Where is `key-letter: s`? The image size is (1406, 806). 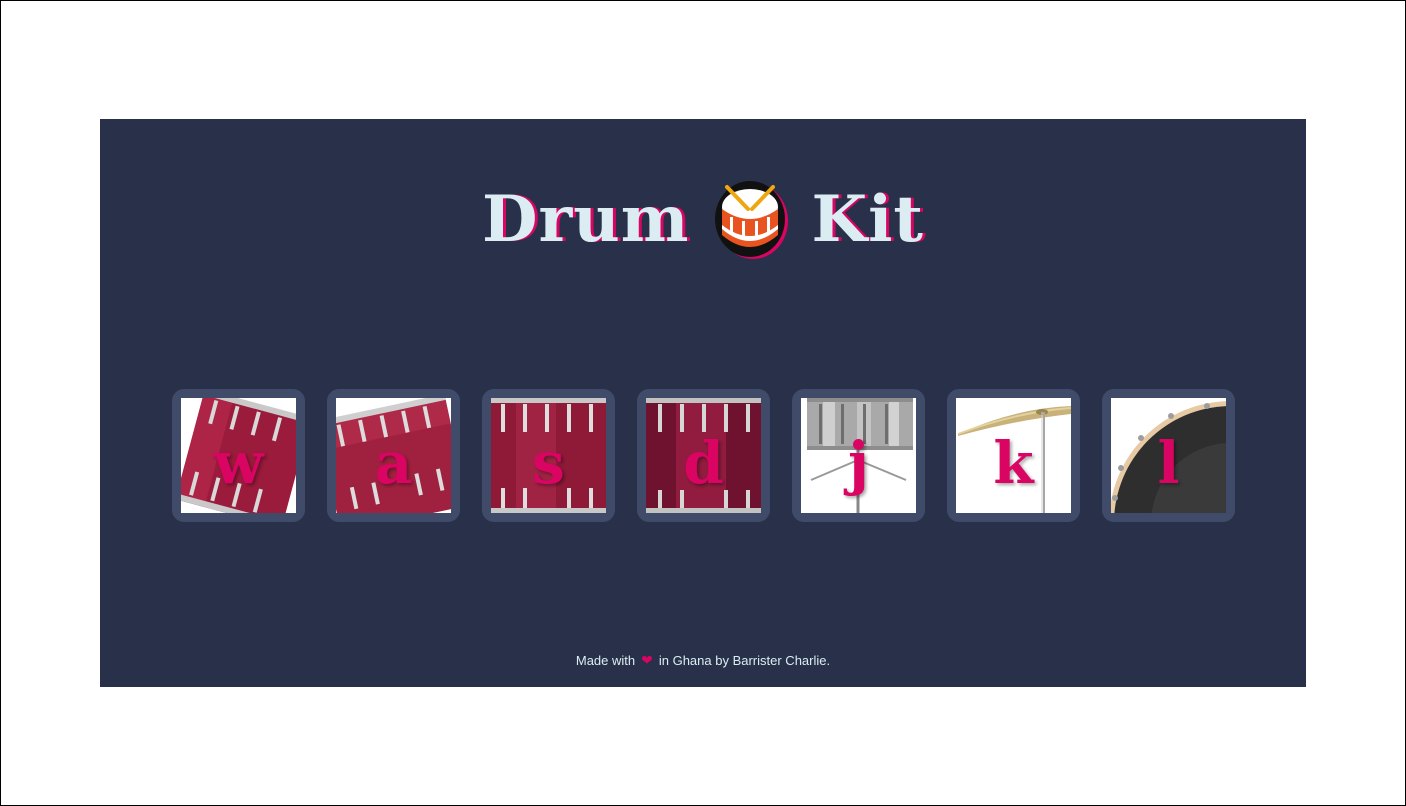
key-letter: s is located at coordinates (548, 462).